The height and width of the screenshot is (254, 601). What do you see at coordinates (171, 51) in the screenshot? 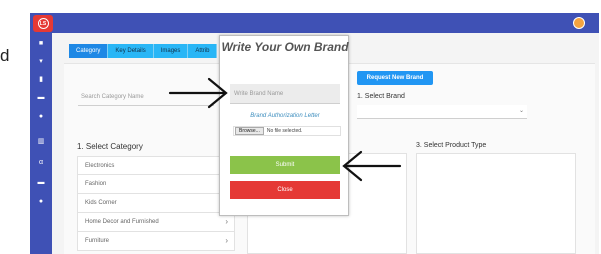
I see `tab-images: Images` at bounding box center [171, 51].